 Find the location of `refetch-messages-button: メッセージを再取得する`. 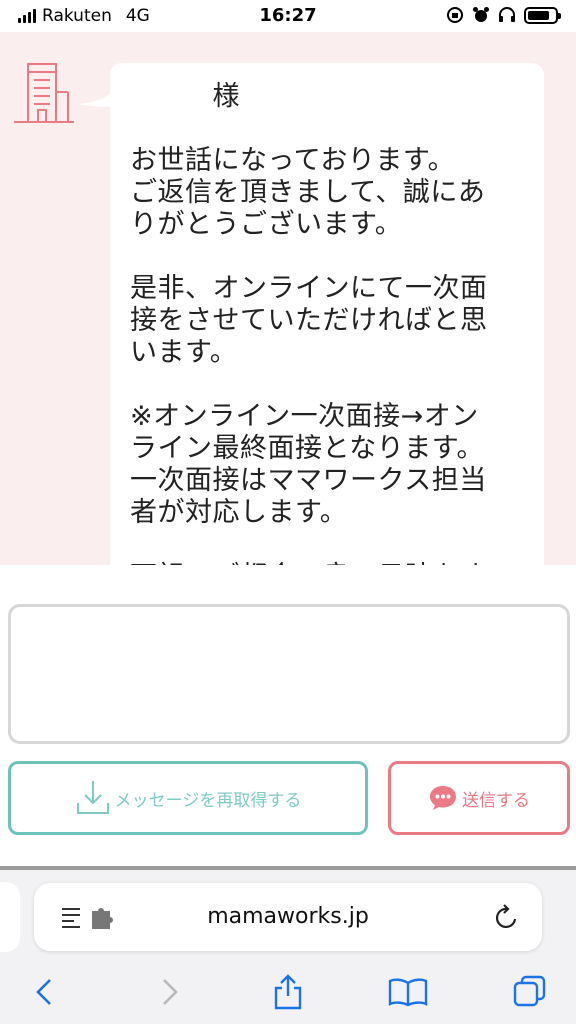

refetch-messages-button: メッセージを再取得する is located at coordinates (188, 798).